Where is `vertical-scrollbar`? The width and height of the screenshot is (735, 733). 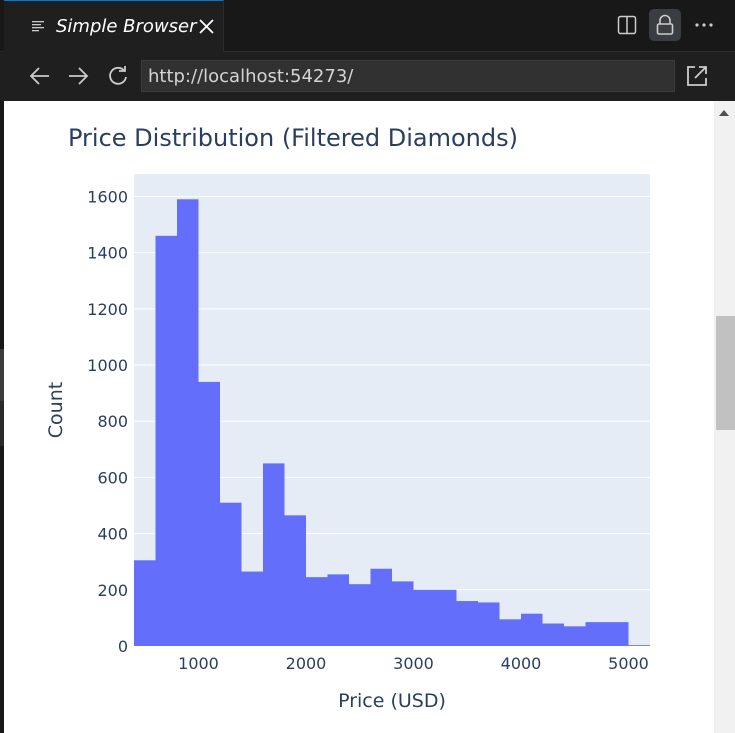 vertical-scrollbar is located at coordinates (724, 417).